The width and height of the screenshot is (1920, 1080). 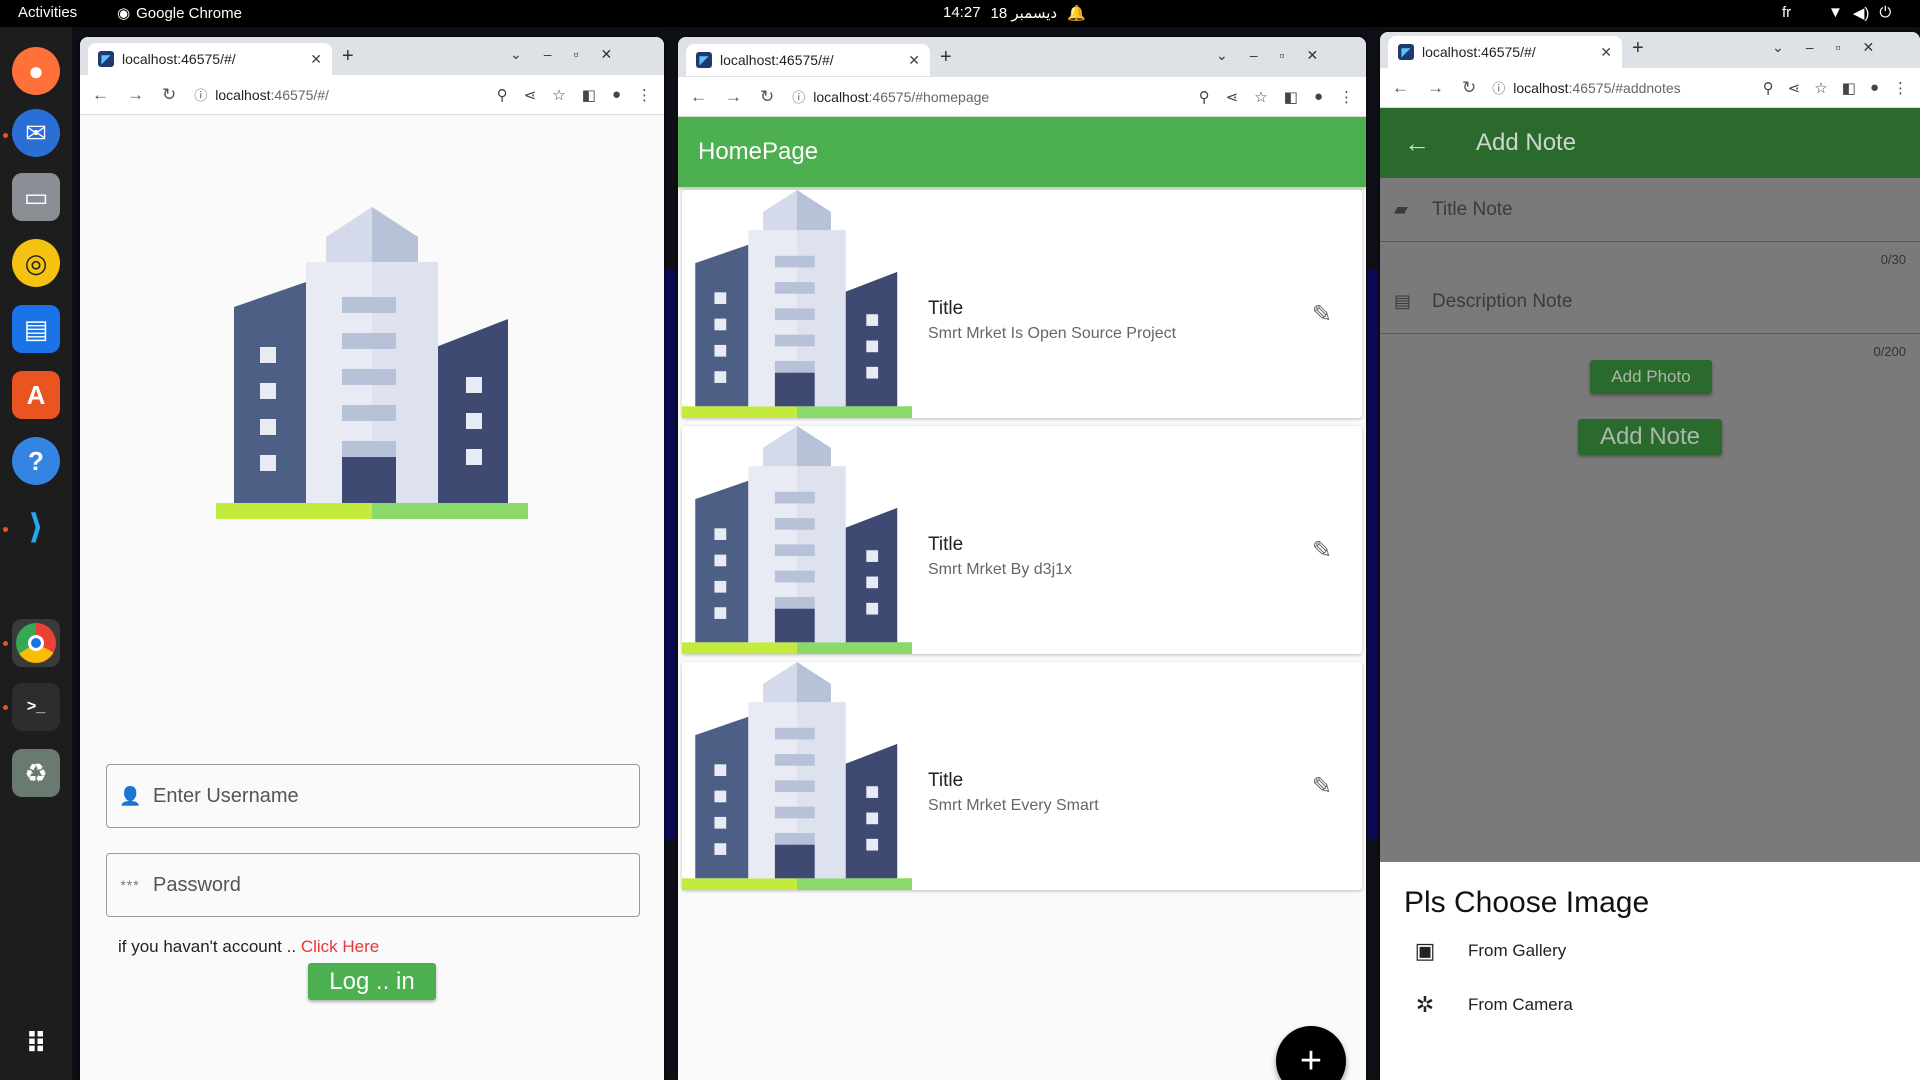 I want to click on power-icon: ⏻, so click(x=1885, y=12).